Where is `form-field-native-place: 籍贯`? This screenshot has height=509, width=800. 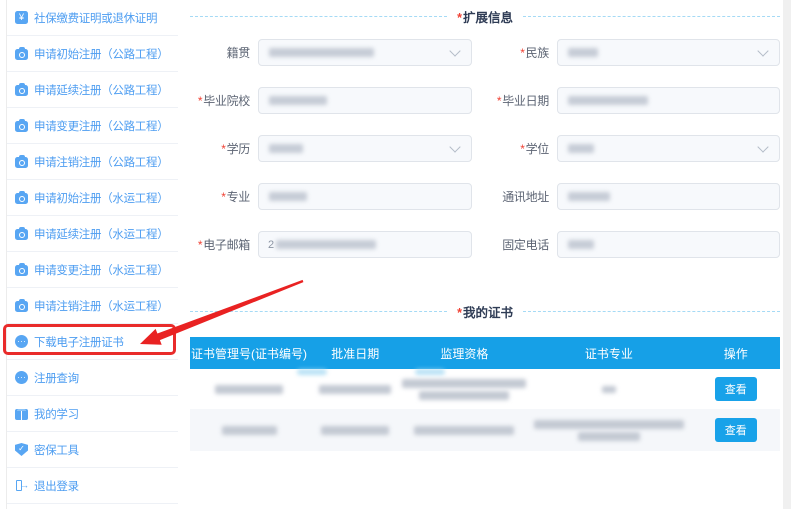
form-field-native-place: 籍贯 is located at coordinates (328, 52).